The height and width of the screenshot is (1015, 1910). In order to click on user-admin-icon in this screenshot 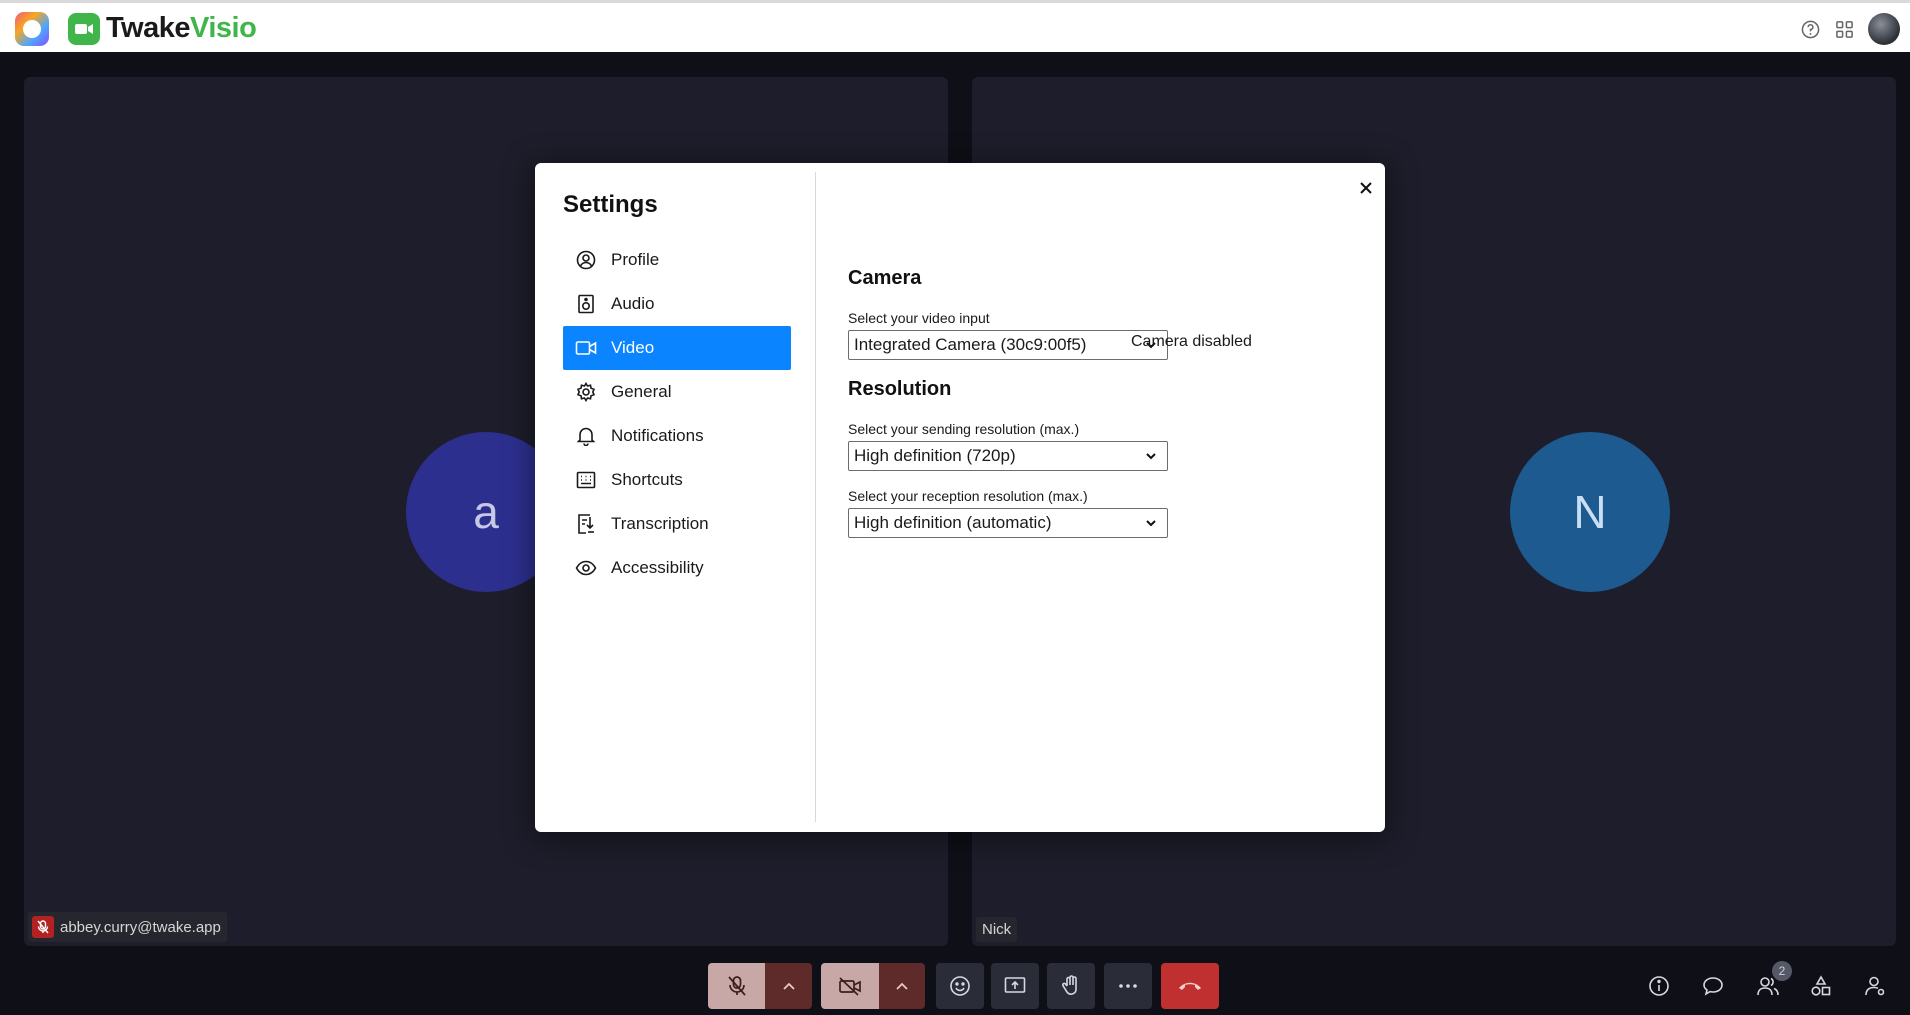, I will do `click(1875, 986)`.